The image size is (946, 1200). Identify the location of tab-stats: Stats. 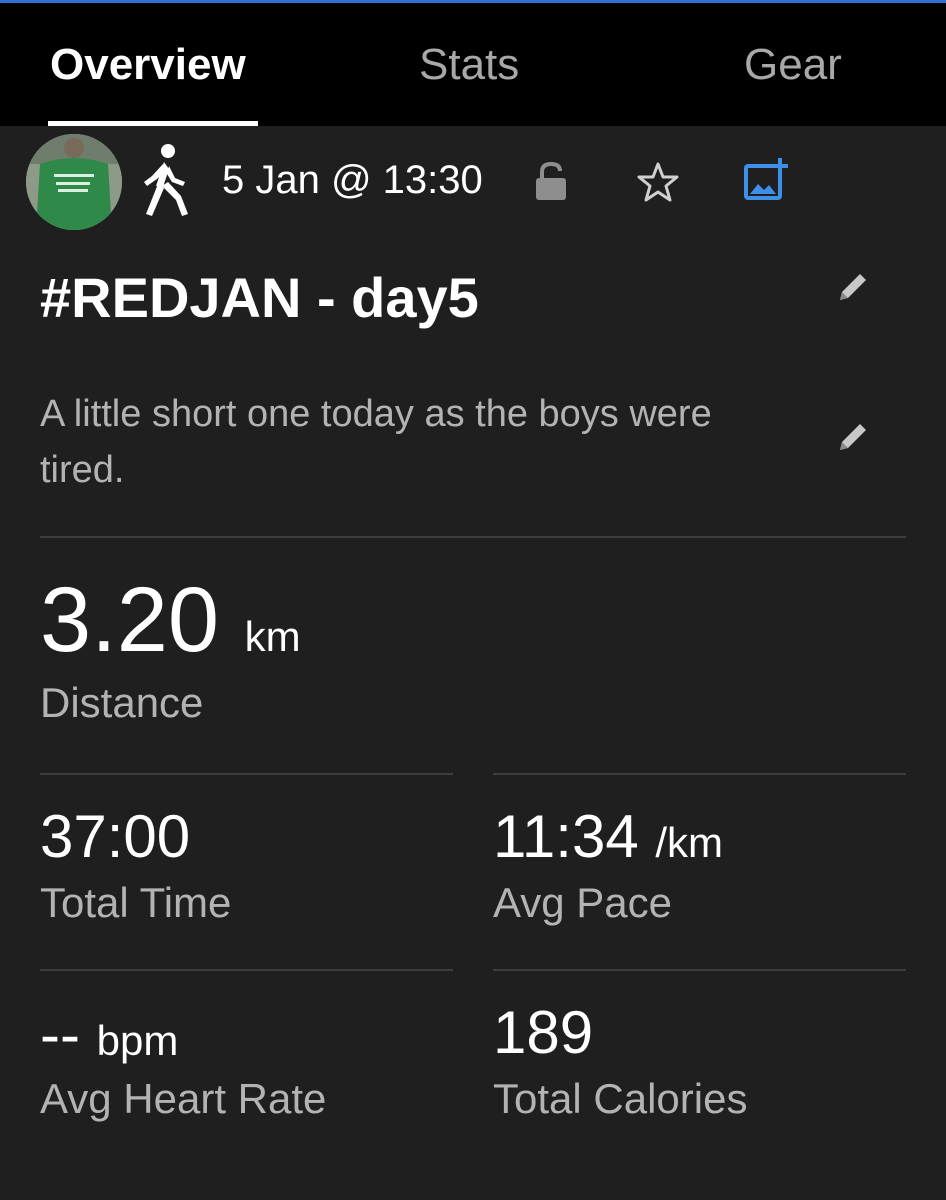
(469, 65).